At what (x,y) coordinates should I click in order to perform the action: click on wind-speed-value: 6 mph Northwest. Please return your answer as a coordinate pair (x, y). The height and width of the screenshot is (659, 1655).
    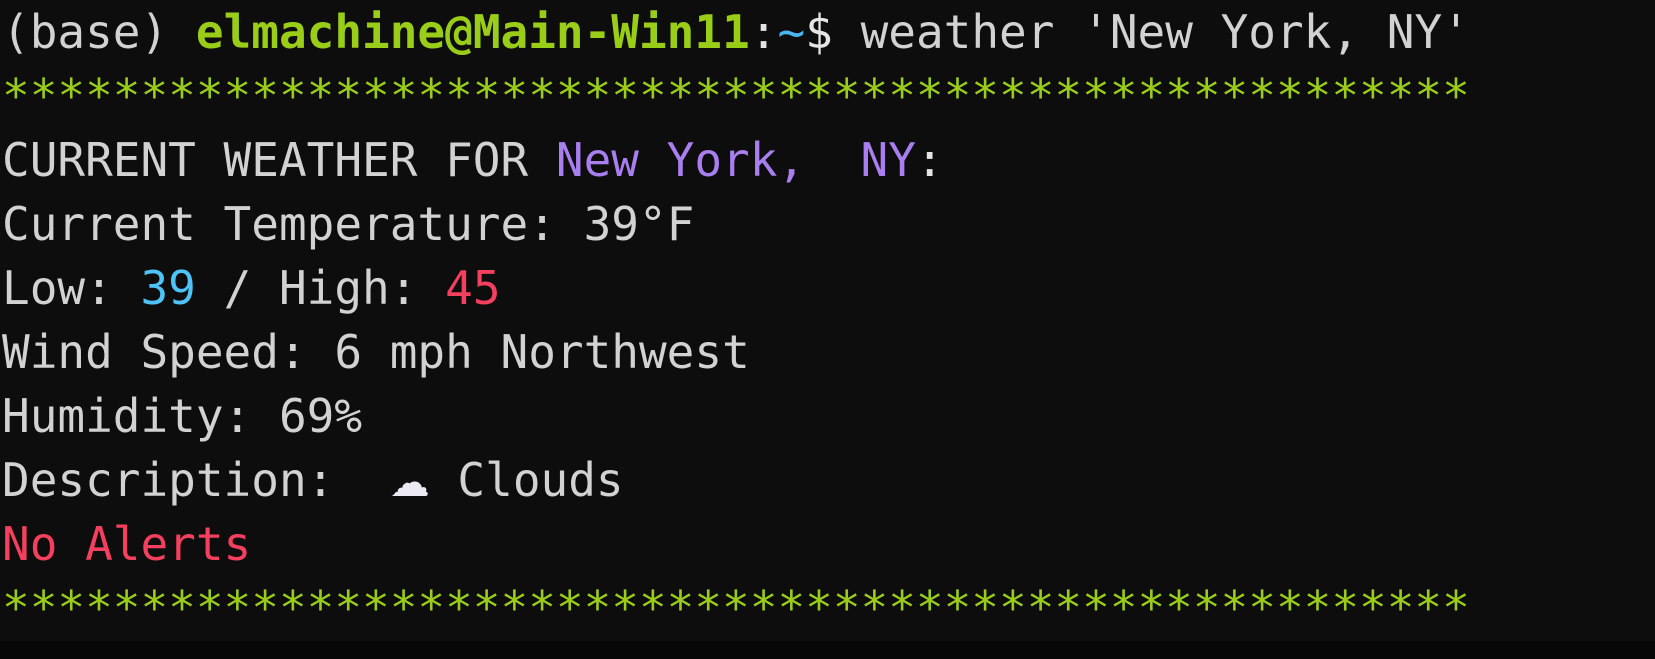
    Looking at the image, I should click on (542, 352).